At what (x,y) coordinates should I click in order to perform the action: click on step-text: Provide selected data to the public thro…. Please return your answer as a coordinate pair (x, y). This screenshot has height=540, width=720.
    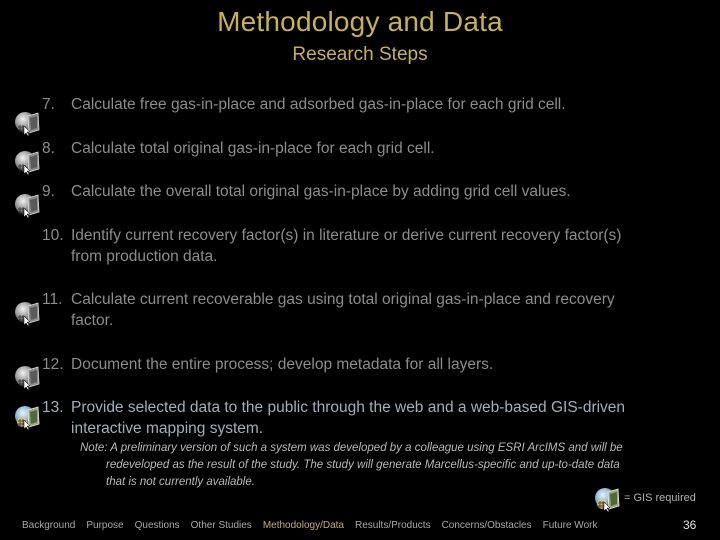
    Looking at the image, I should click on (348, 407).